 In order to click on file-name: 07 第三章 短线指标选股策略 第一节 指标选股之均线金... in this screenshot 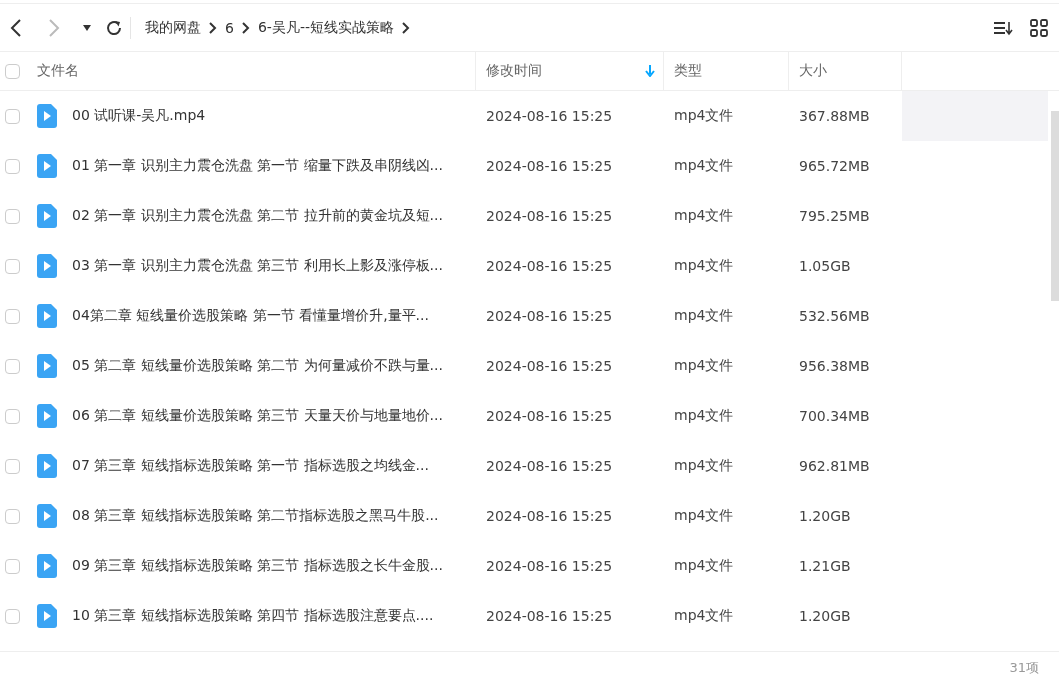, I will do `click(250, 466)`.